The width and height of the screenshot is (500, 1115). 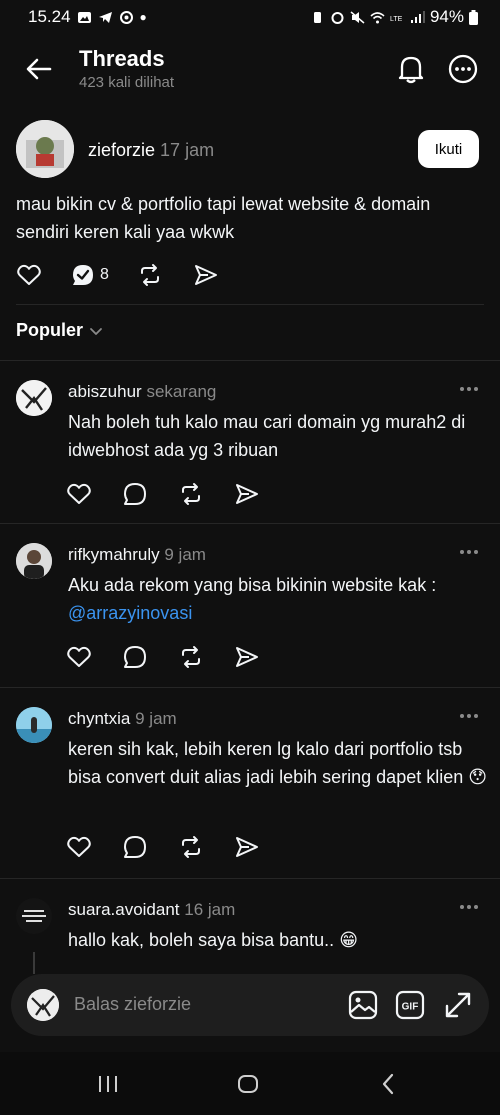 I want to click on send-icon, so click(x=247, y=494).